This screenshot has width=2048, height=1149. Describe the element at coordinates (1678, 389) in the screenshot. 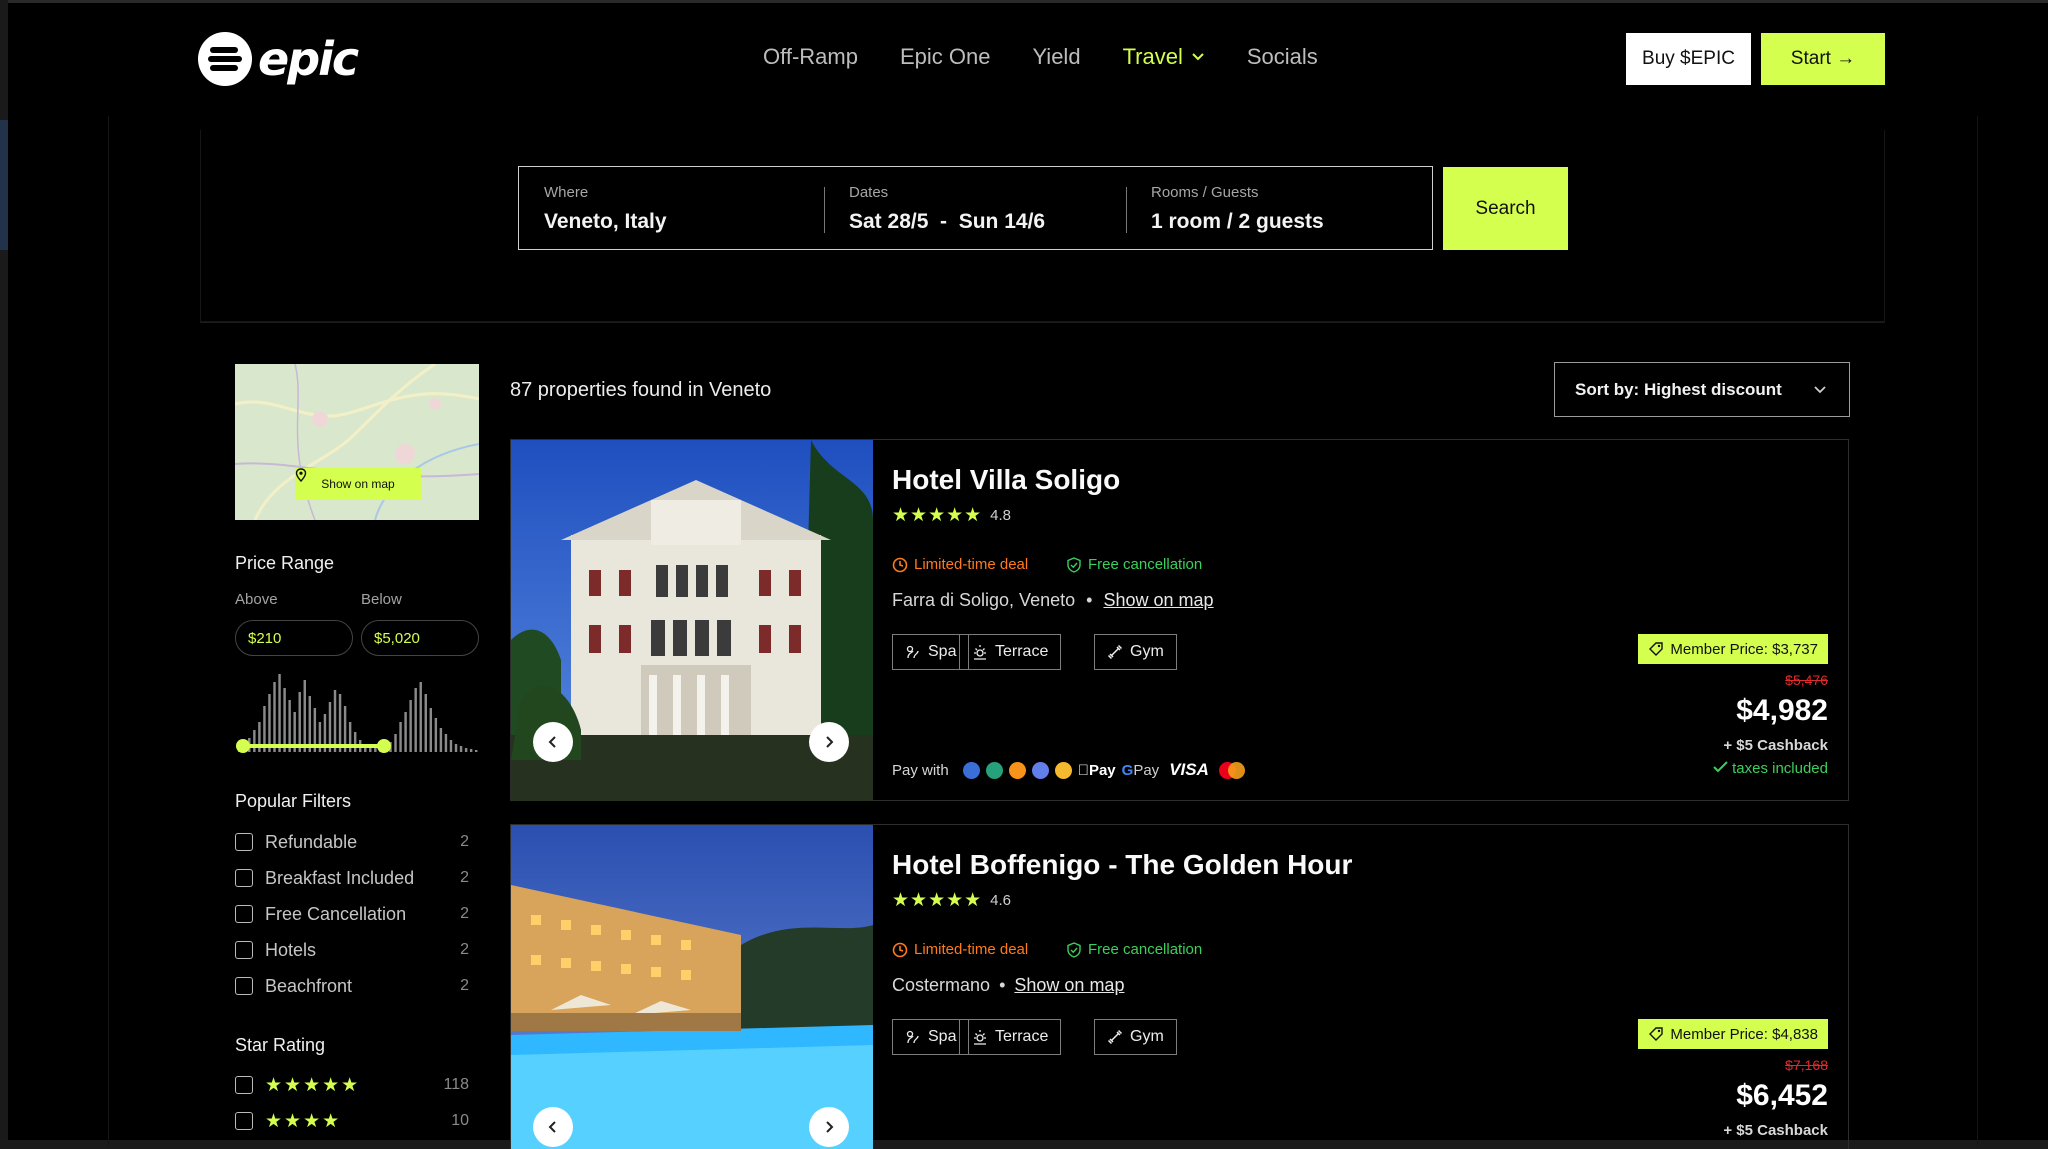

I see `sort-label: Sort by: Highest discount` at that location.